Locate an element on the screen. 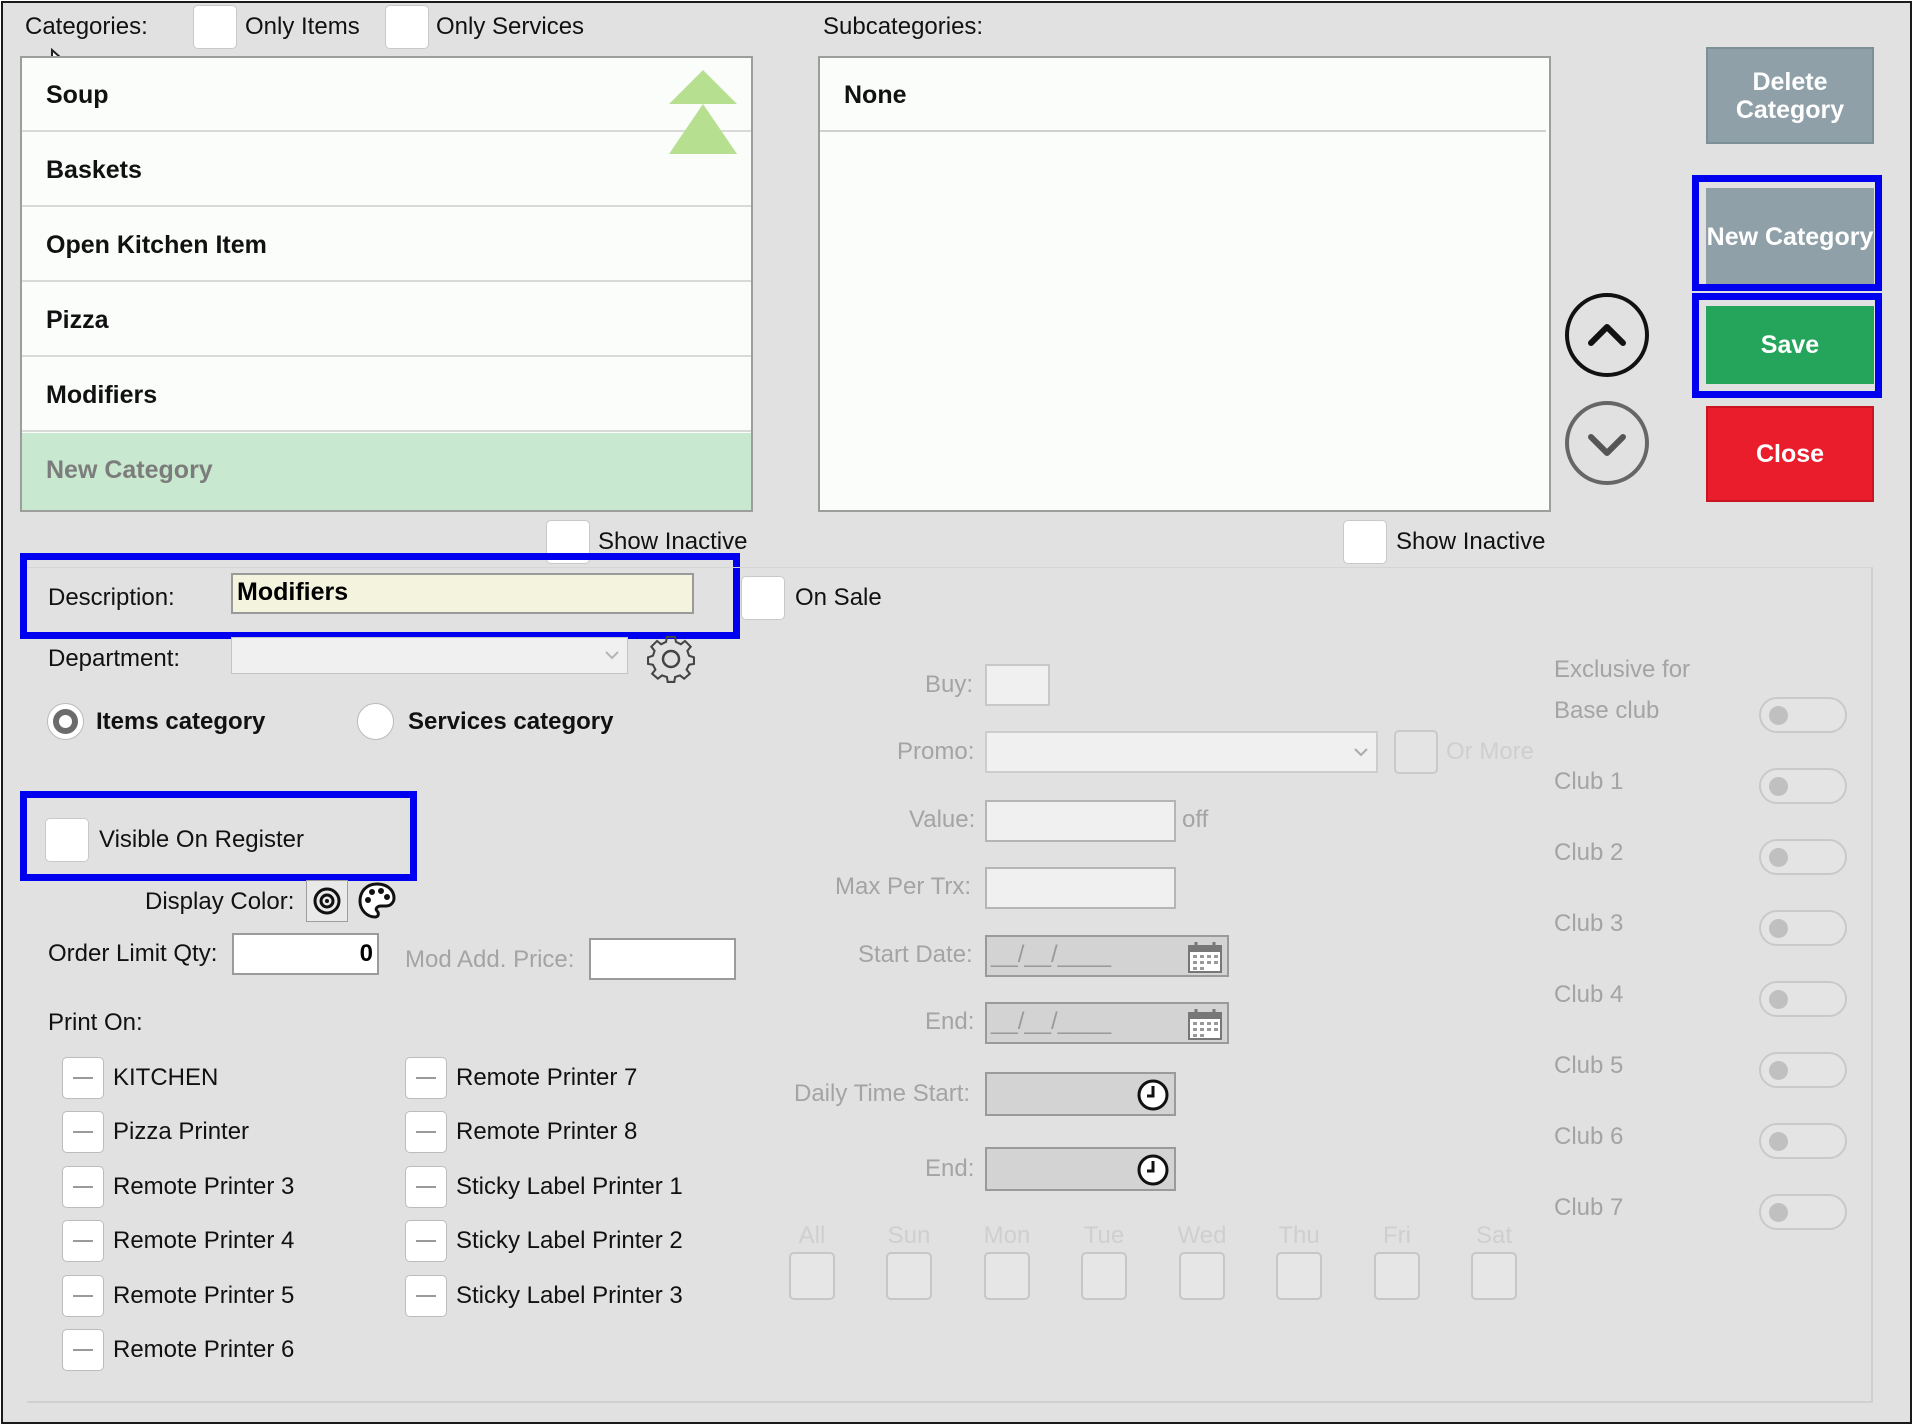 Image resolution: width=1913 pixels, height=1425 pixels. categories-label: Categories: is located at coordinates (86, 26).